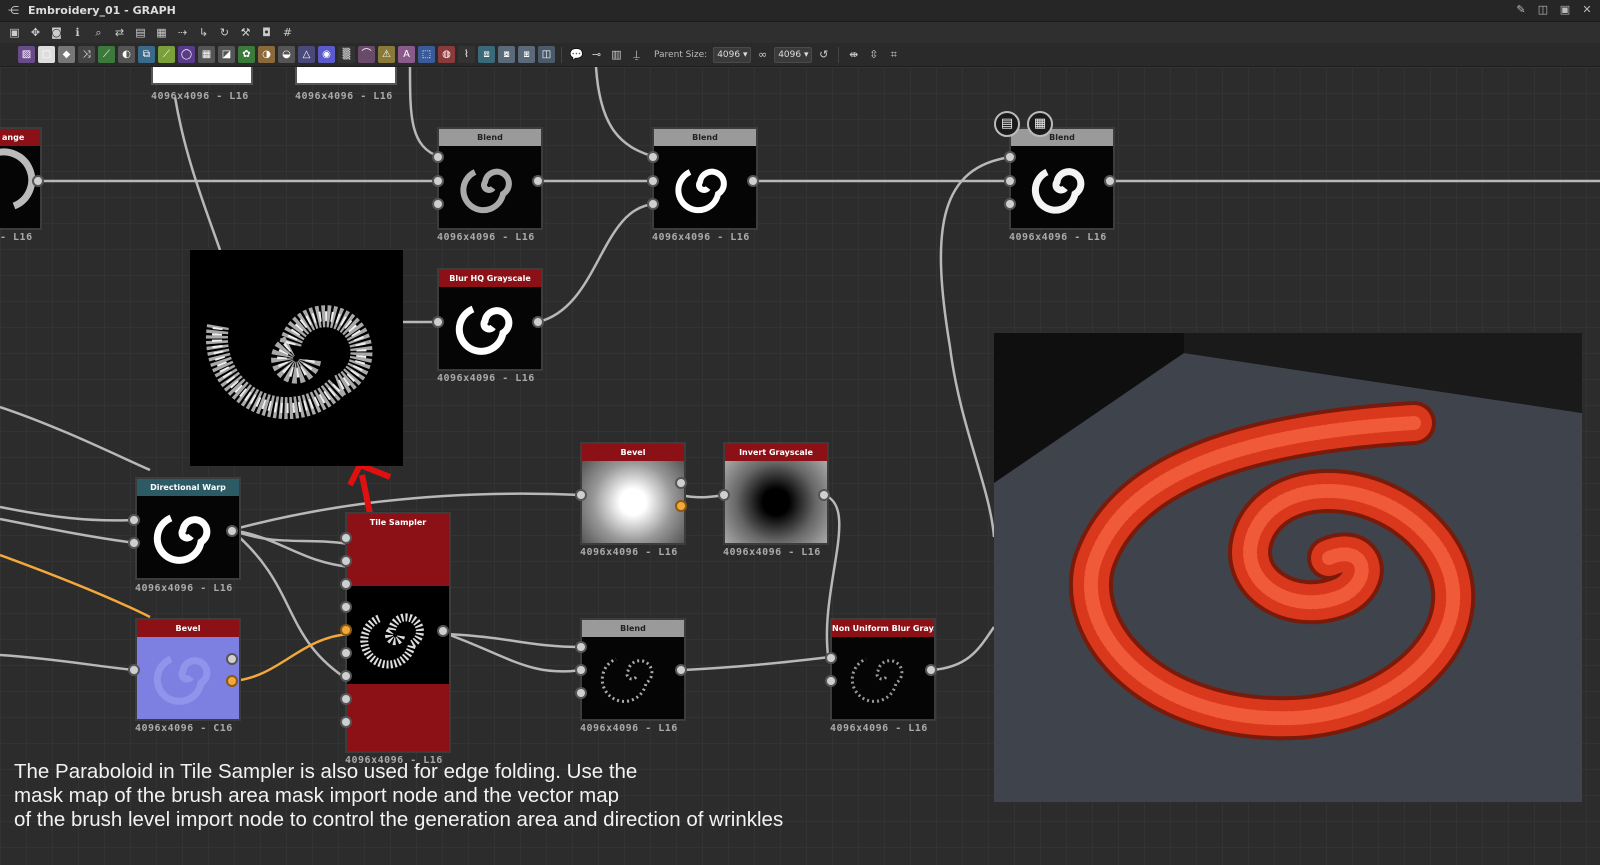 The height and width of the screenshot is (865, 1600). Describe the element at coordinates (546, 54) in the screenshot. I see `comment-frame-icon: ◫` at that location.